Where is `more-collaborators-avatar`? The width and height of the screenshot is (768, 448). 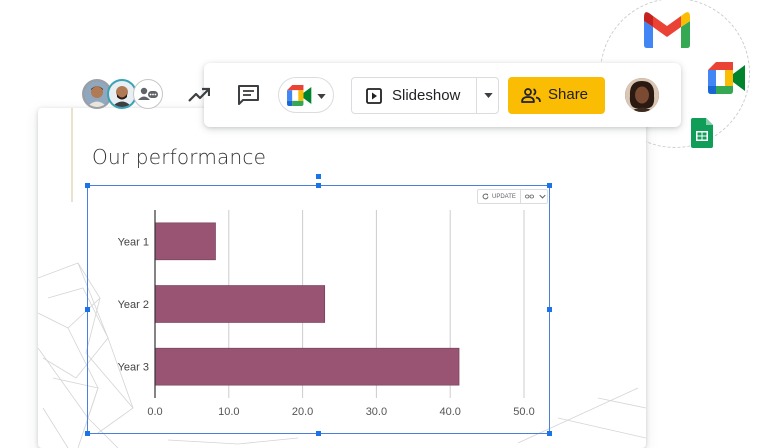
more-collaborators-avatar is located at coordinates (148, 94).